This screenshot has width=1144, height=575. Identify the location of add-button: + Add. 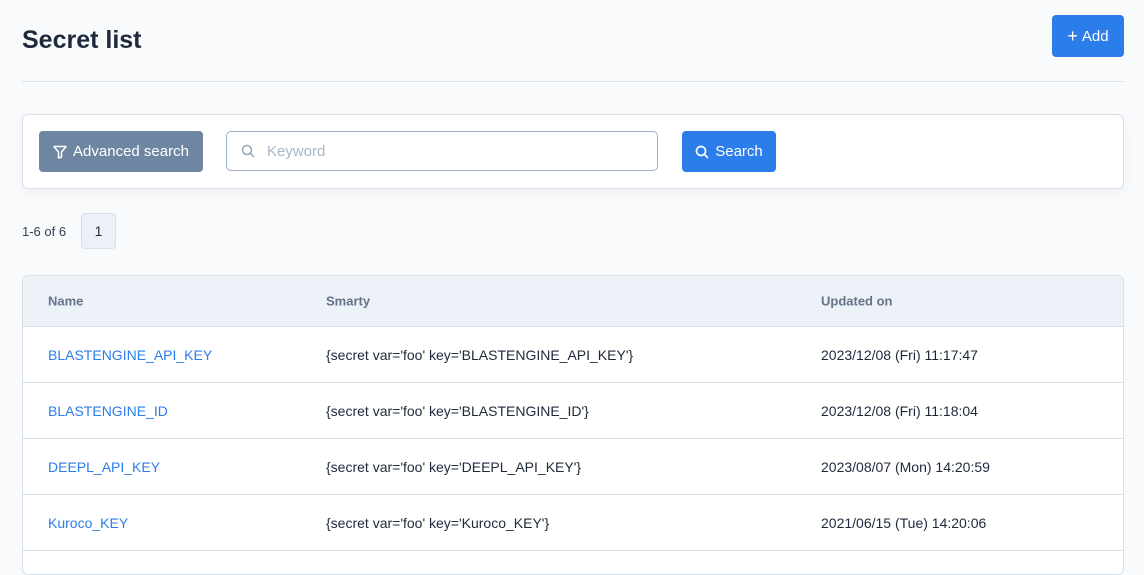
(1088, 36).